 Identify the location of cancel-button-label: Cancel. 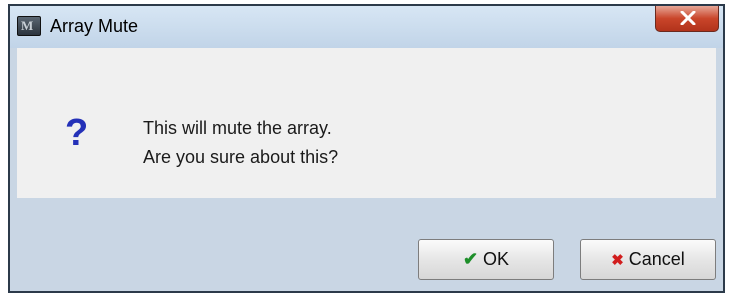
(656, 259).